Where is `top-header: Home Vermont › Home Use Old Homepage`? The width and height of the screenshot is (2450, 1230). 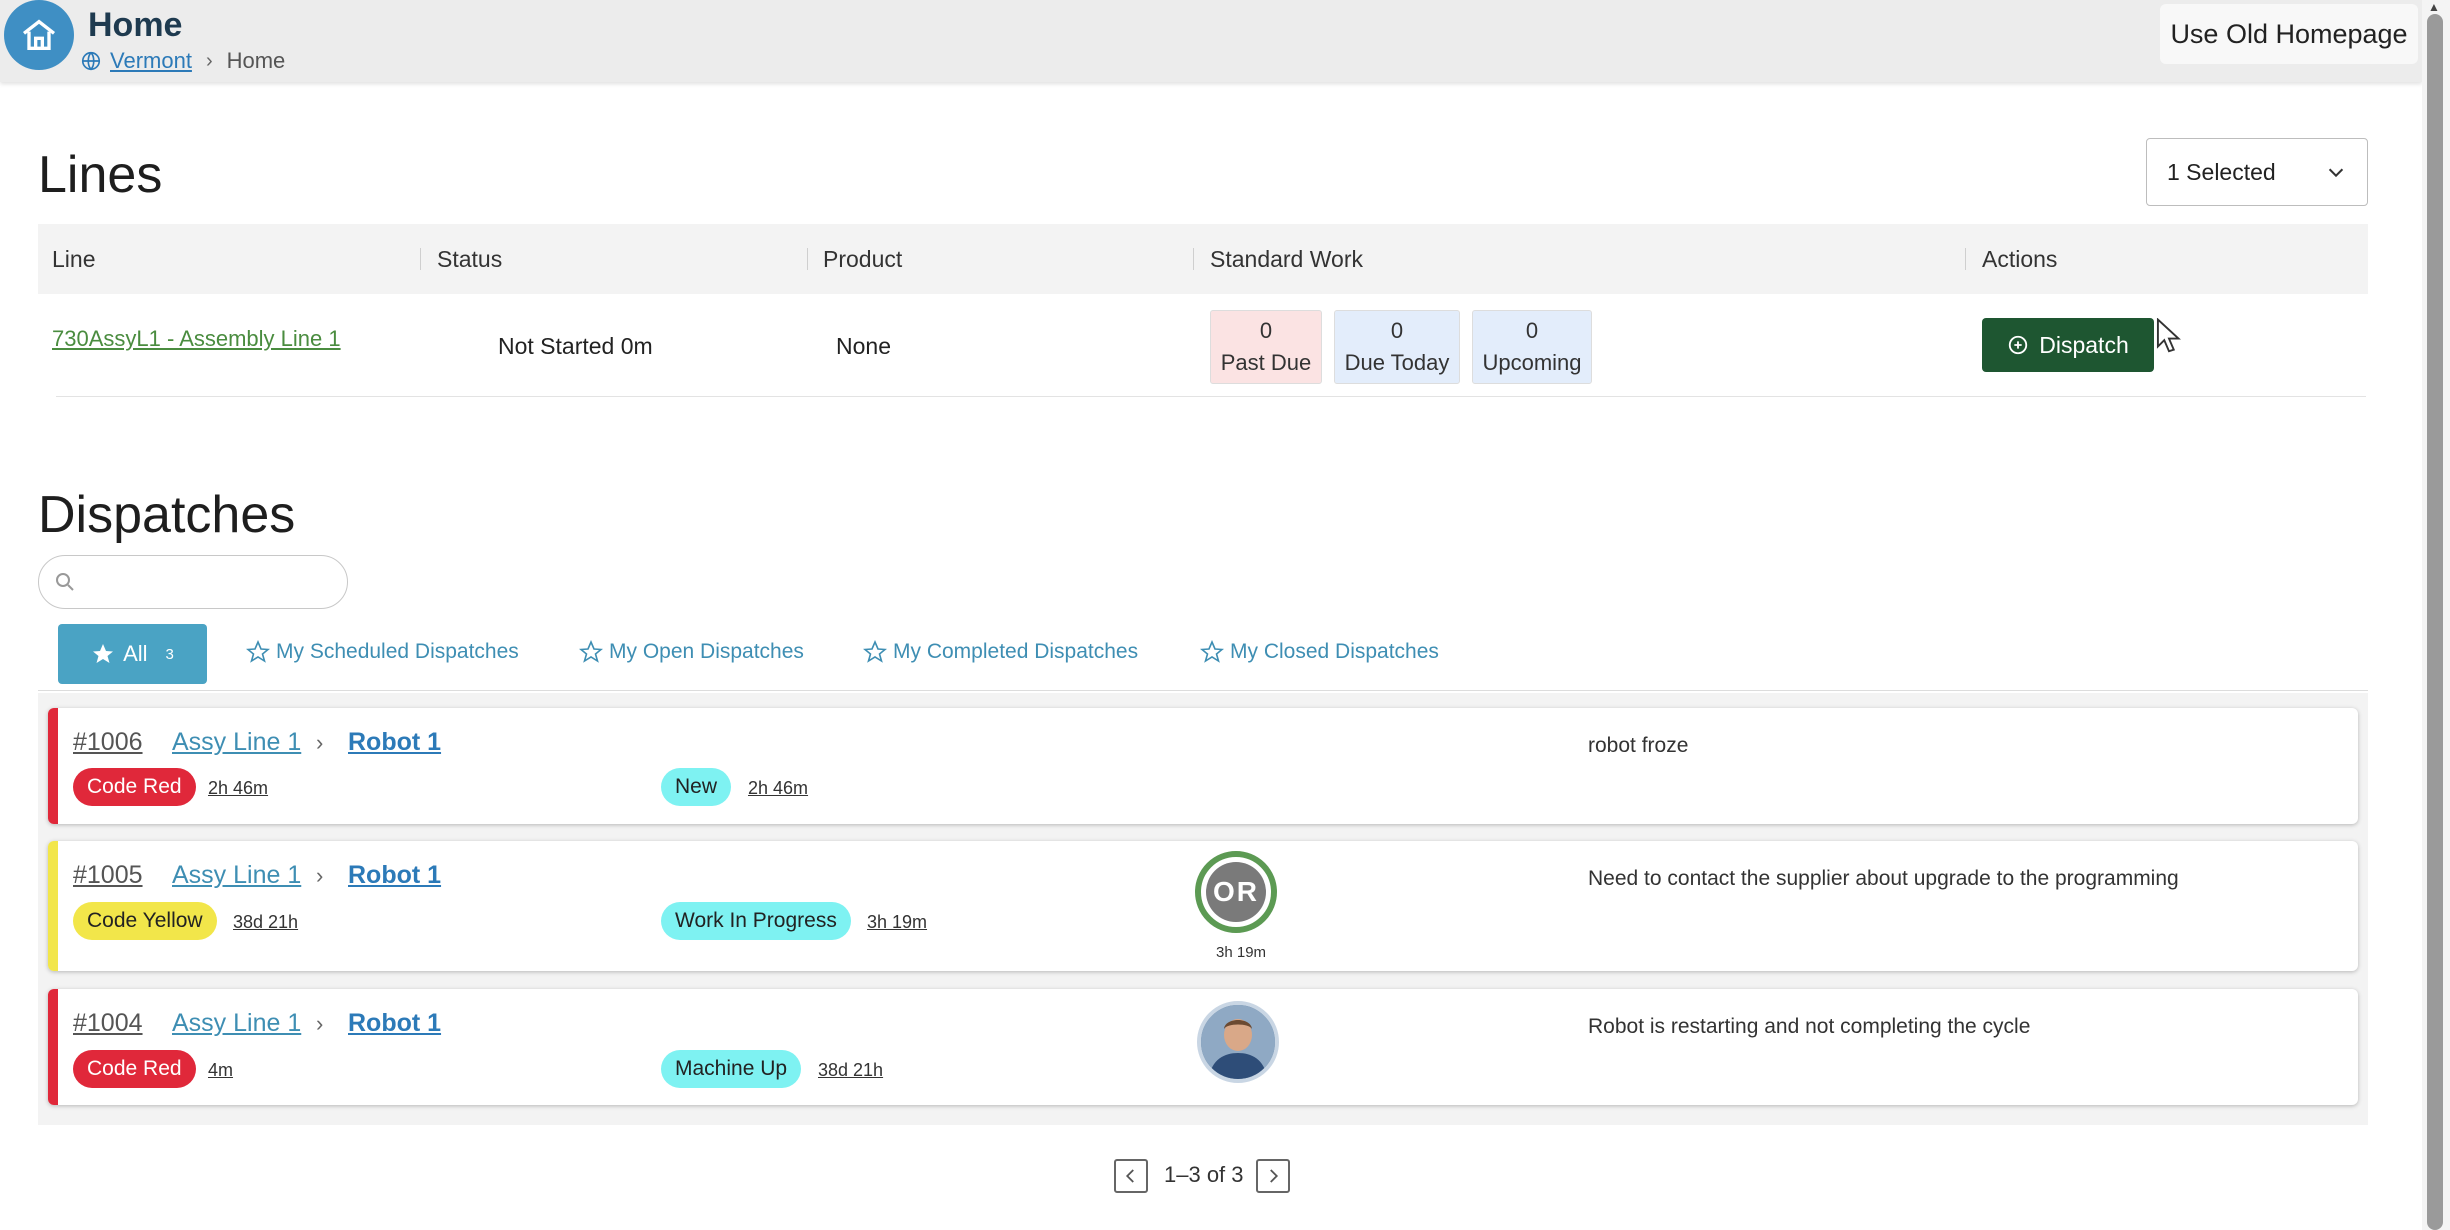 top-header: Home Vermont › Home Use Old Homepage is located at coordinates (1211, 41).